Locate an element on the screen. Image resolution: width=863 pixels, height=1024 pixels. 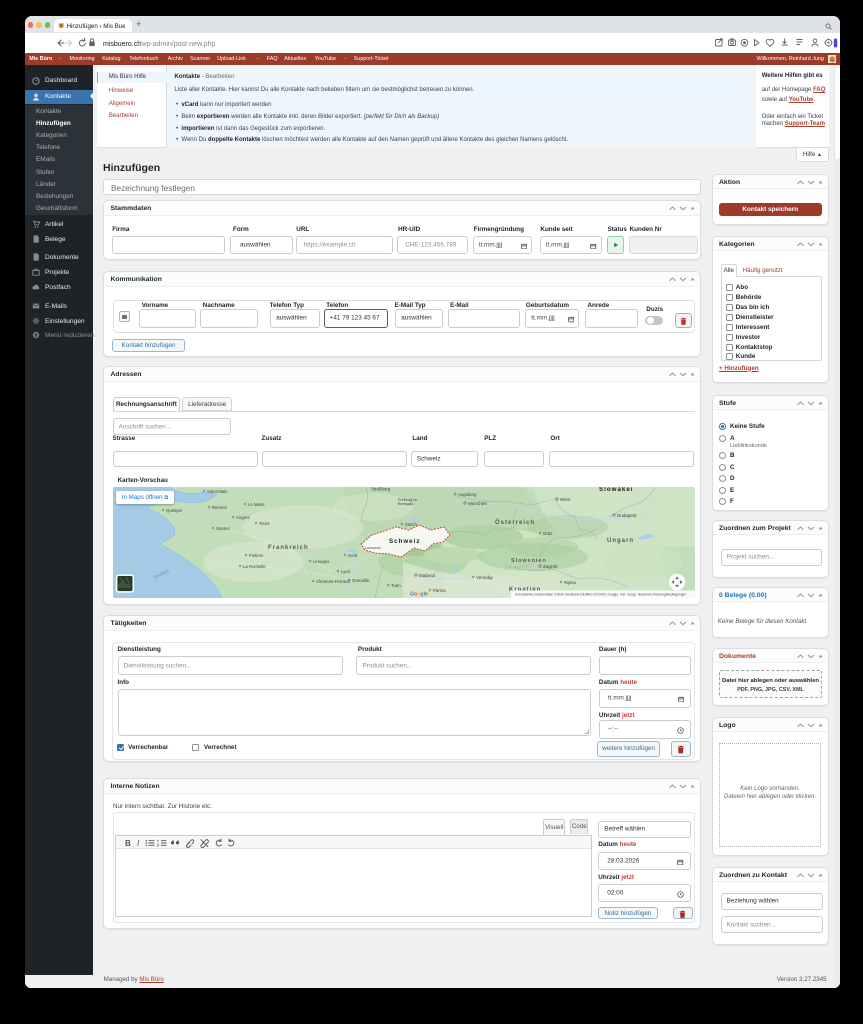
svg-text: Frankreich is located at coordinates (288, 548).